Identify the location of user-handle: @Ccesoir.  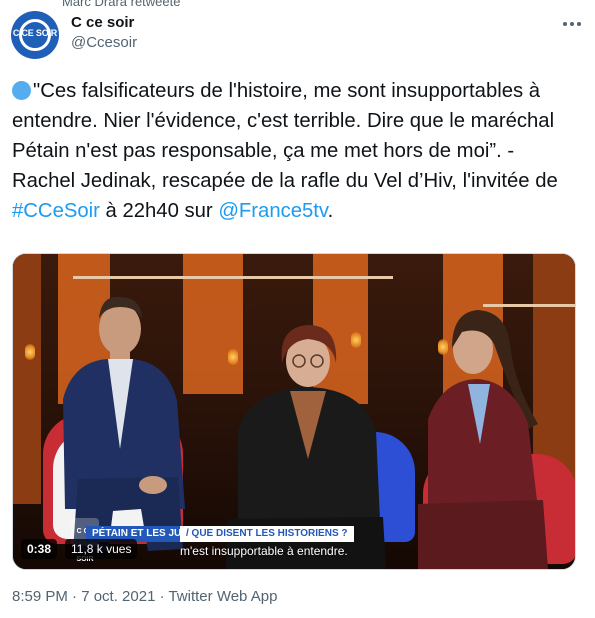
(104, 42).